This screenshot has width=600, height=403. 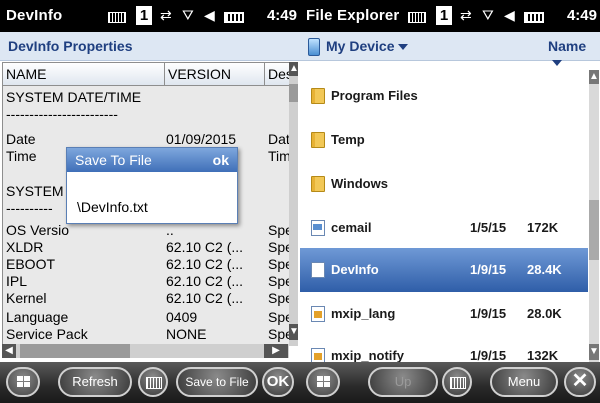 What do you see at coordinates (318, 228) in the screenshot?
I see `mail-file-icon` at bounding box center [318, 228].